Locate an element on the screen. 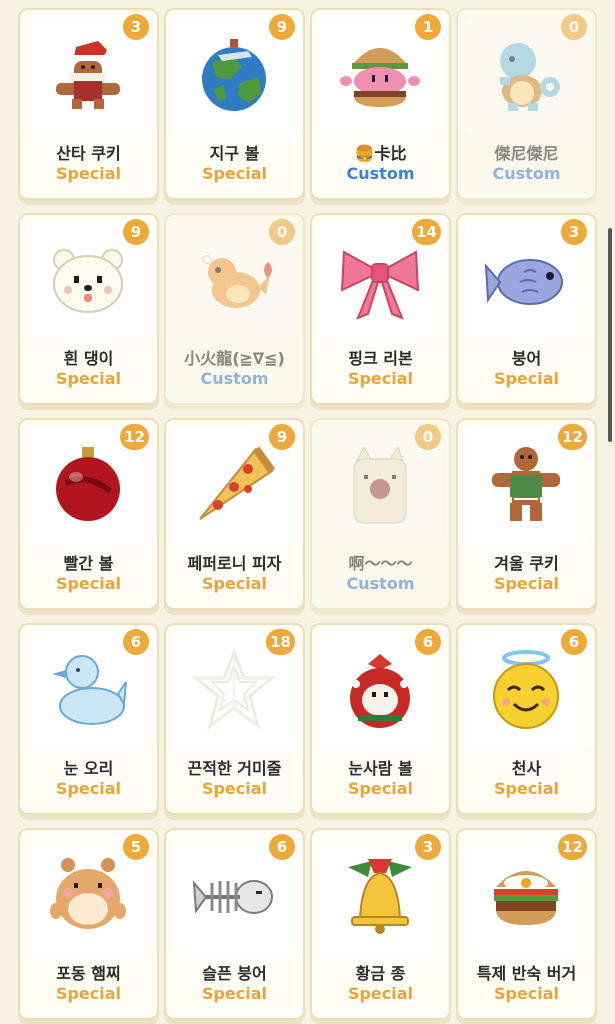 Image resolution: width=615 pixels, height=1024 pixels. sticker-card-earth-ball: 9 지구 볼 Special is located at coordinates (234, 104).